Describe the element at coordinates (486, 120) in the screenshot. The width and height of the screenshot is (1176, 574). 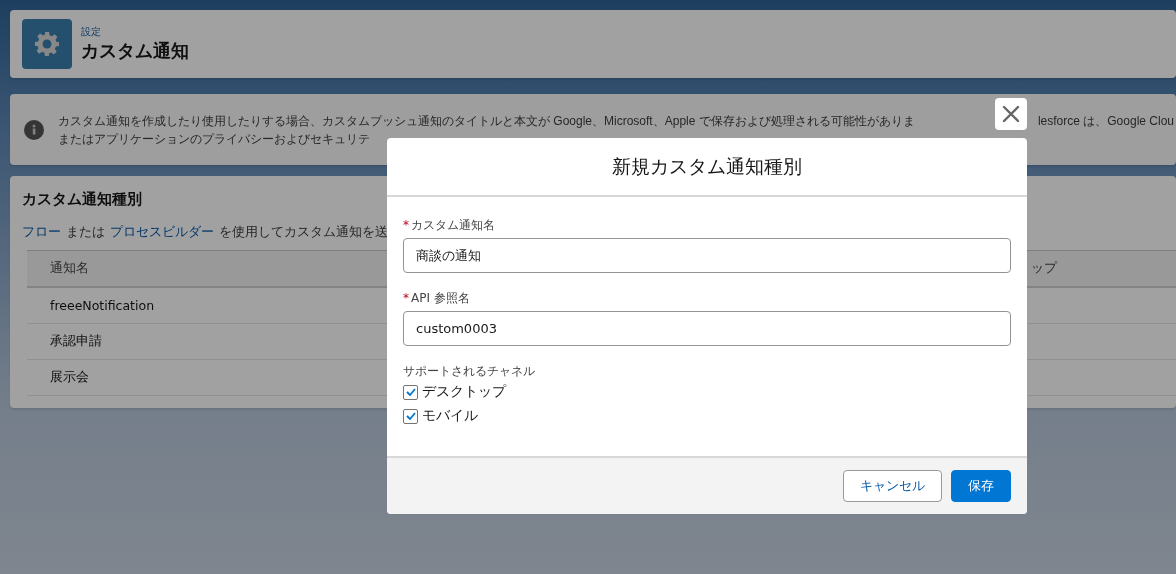
I see `info-text: カスタム通知を作成したり使用したりする場合、カスタムプッシュ通知のタイトルと本文が Google、Microsoft、Apple で保存および処理される可能性がありま` at that location.